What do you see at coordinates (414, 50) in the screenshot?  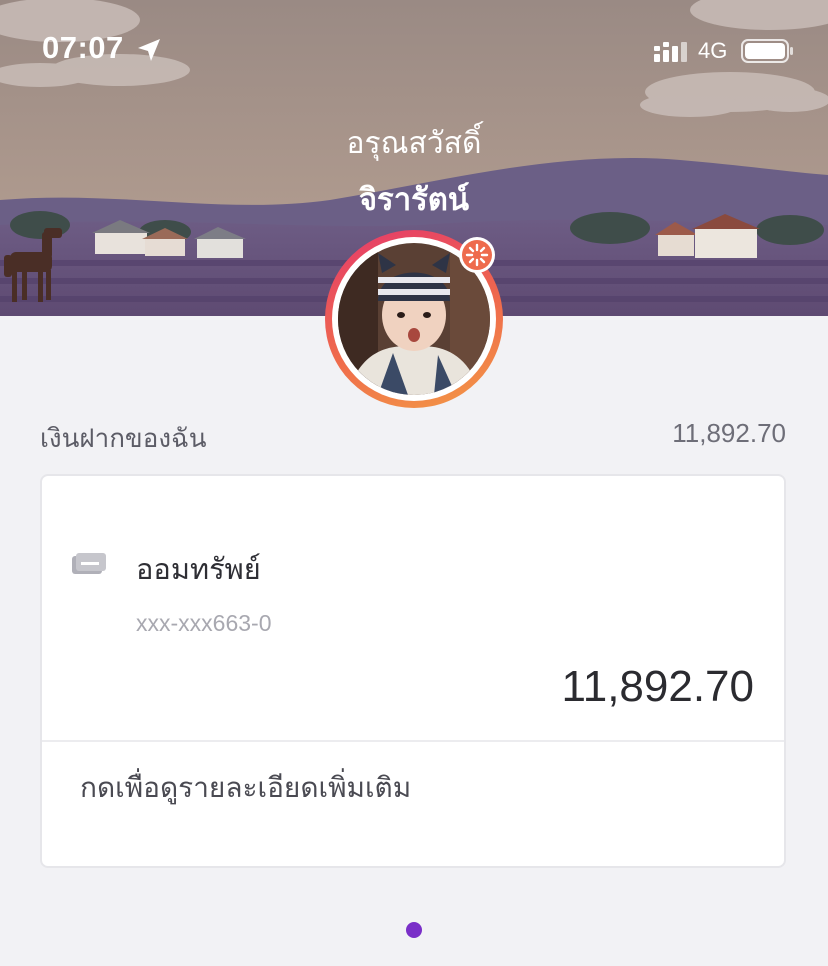 I see `status-bar: 07:07 4G` at bounding box center [414, 50].